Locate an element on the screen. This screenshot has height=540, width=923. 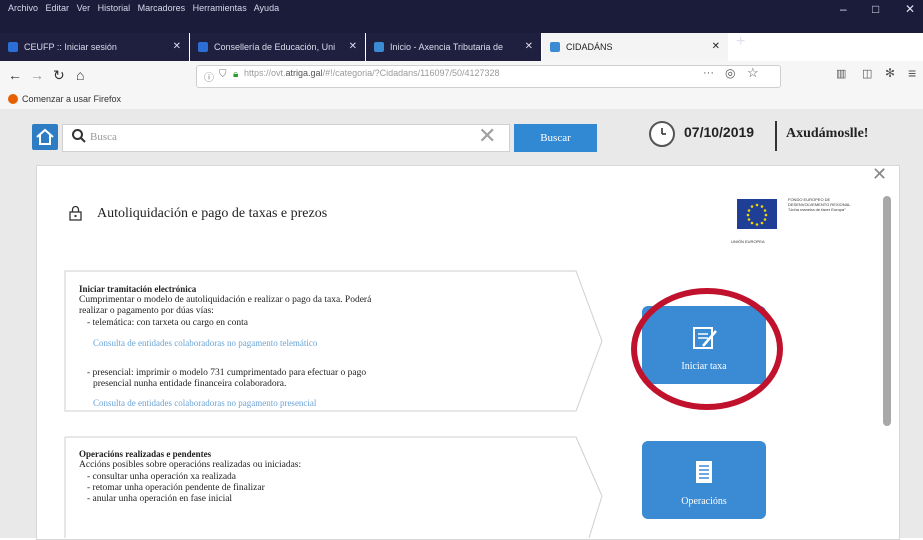
tab-consellaria: Consellería de Educación, Uni ✕ is located at coordinates (277, 47).